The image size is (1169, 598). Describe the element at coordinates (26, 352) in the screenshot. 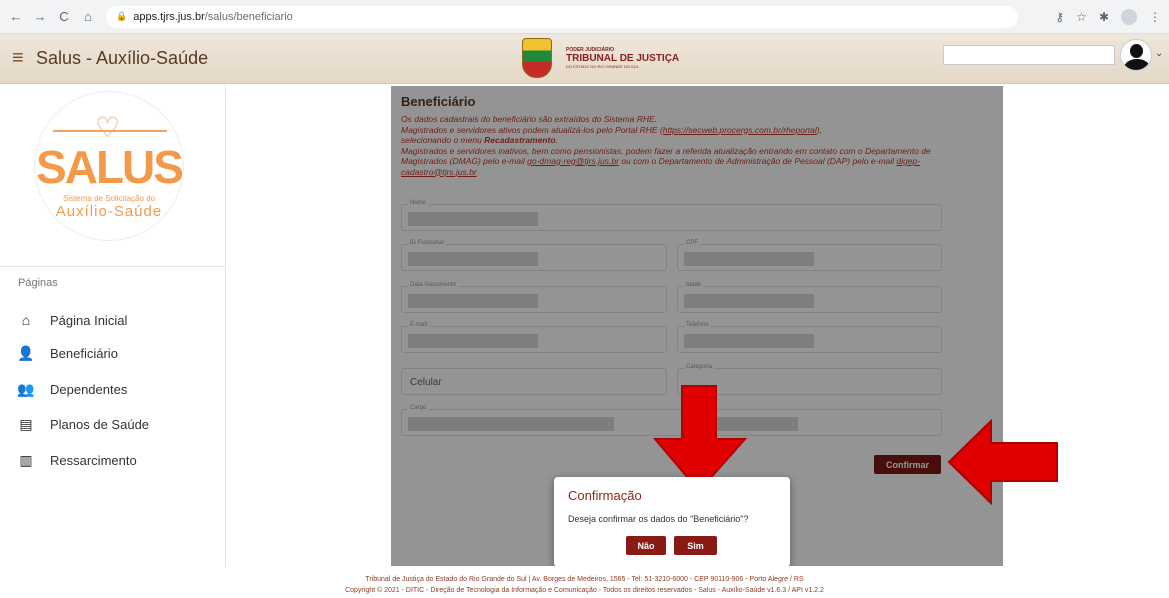

I see `person-icon: 👤` at that location.